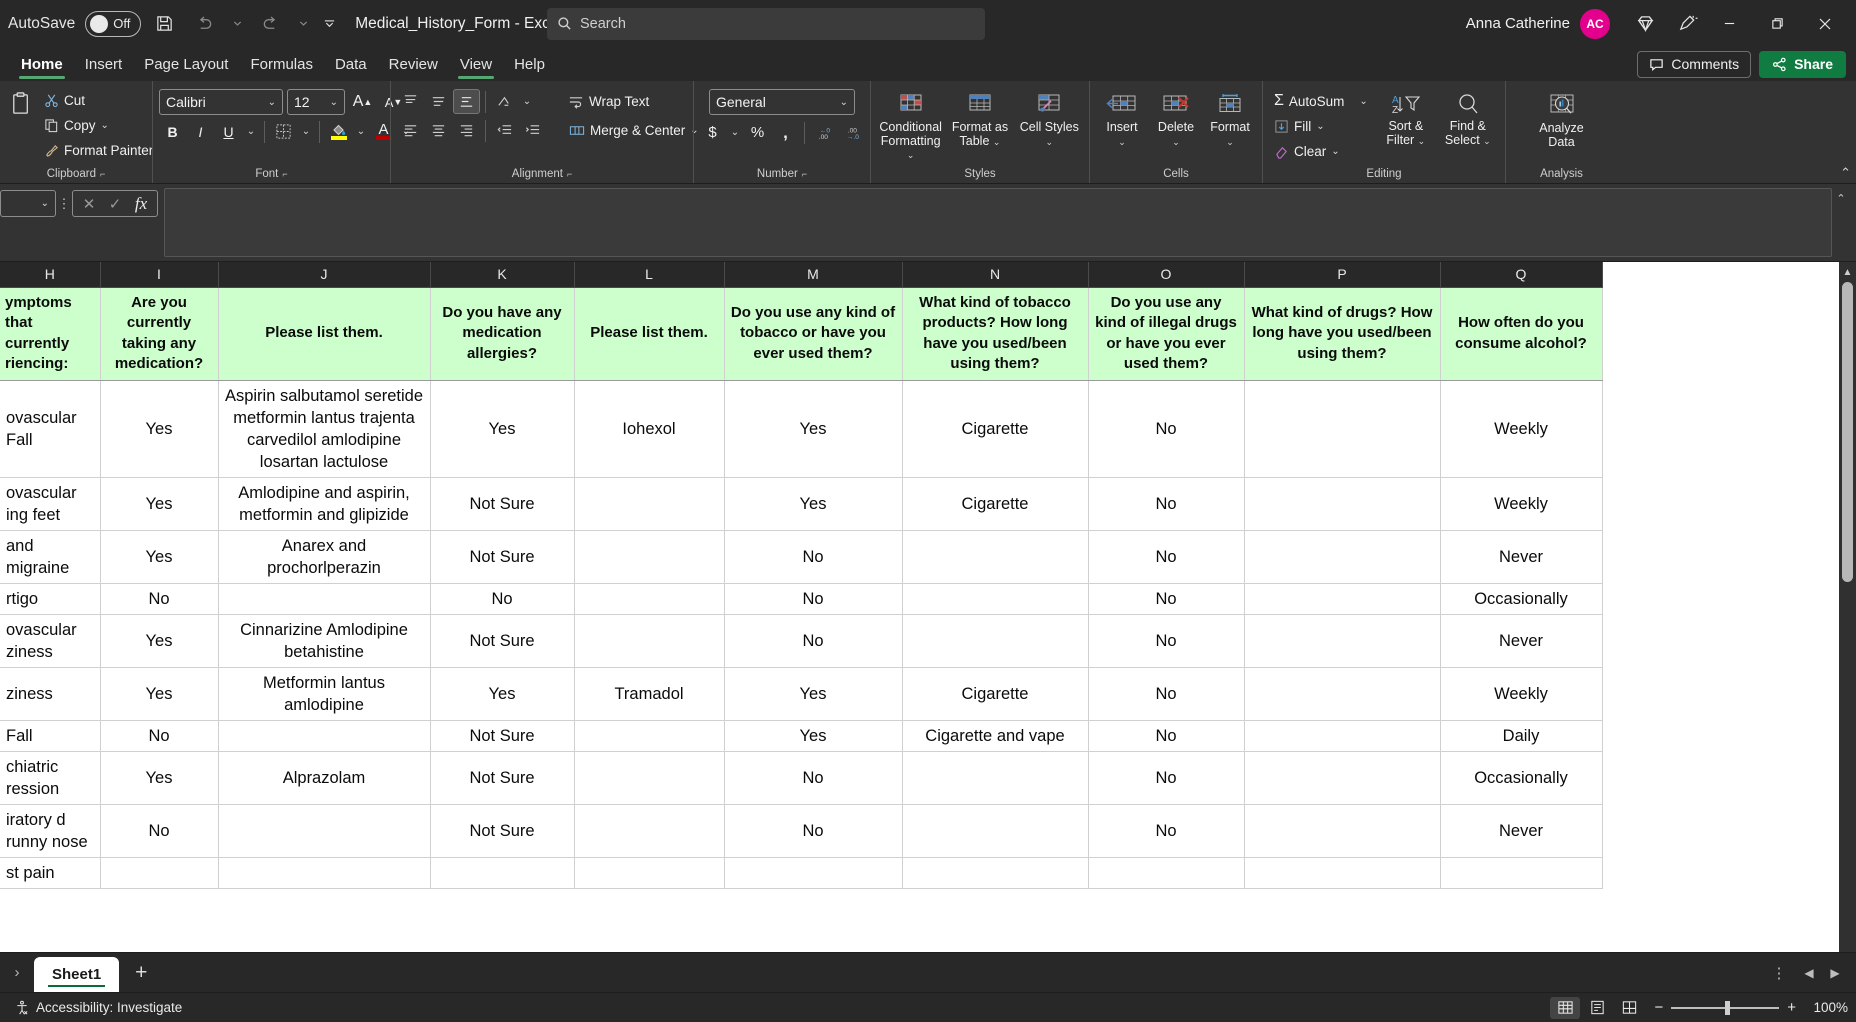  I want to click on column-header-q: Q, so click(1521, 275).